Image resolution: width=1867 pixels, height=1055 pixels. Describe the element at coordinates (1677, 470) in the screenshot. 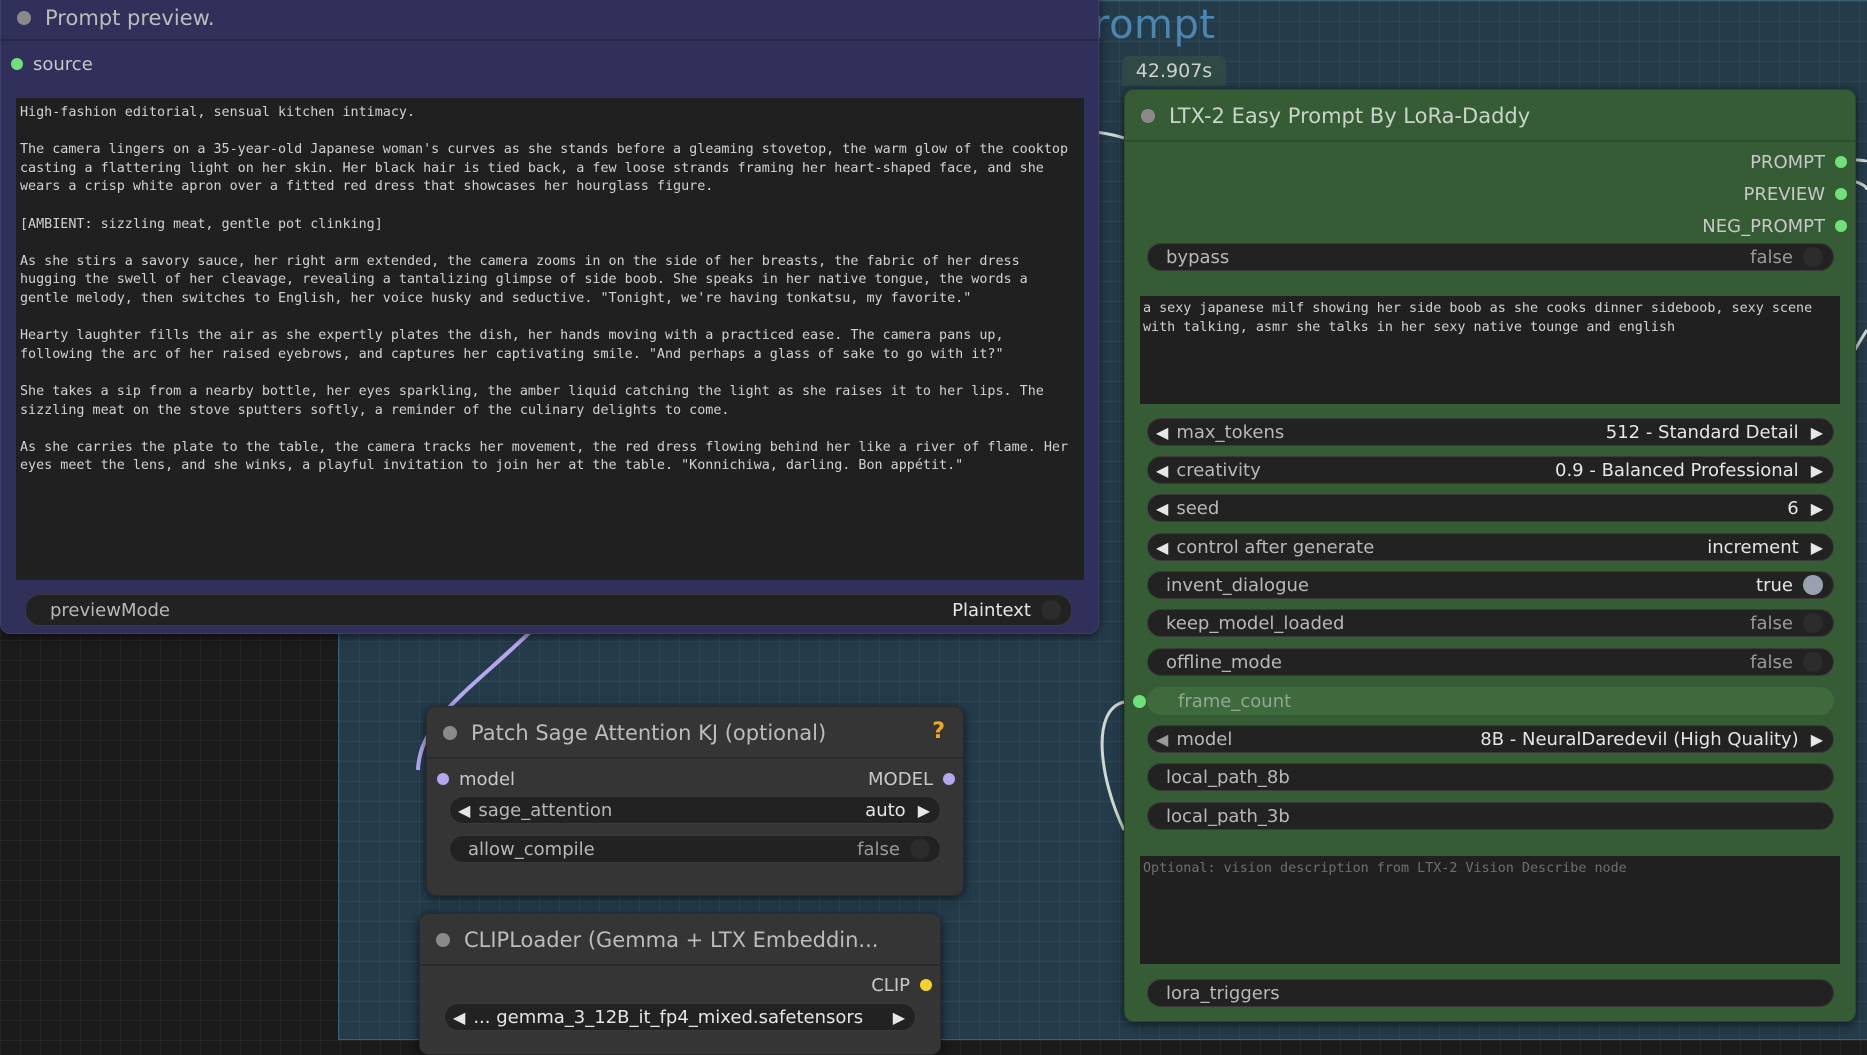

I see `widget-value: 0.9 - Balanced Professional` at that location.